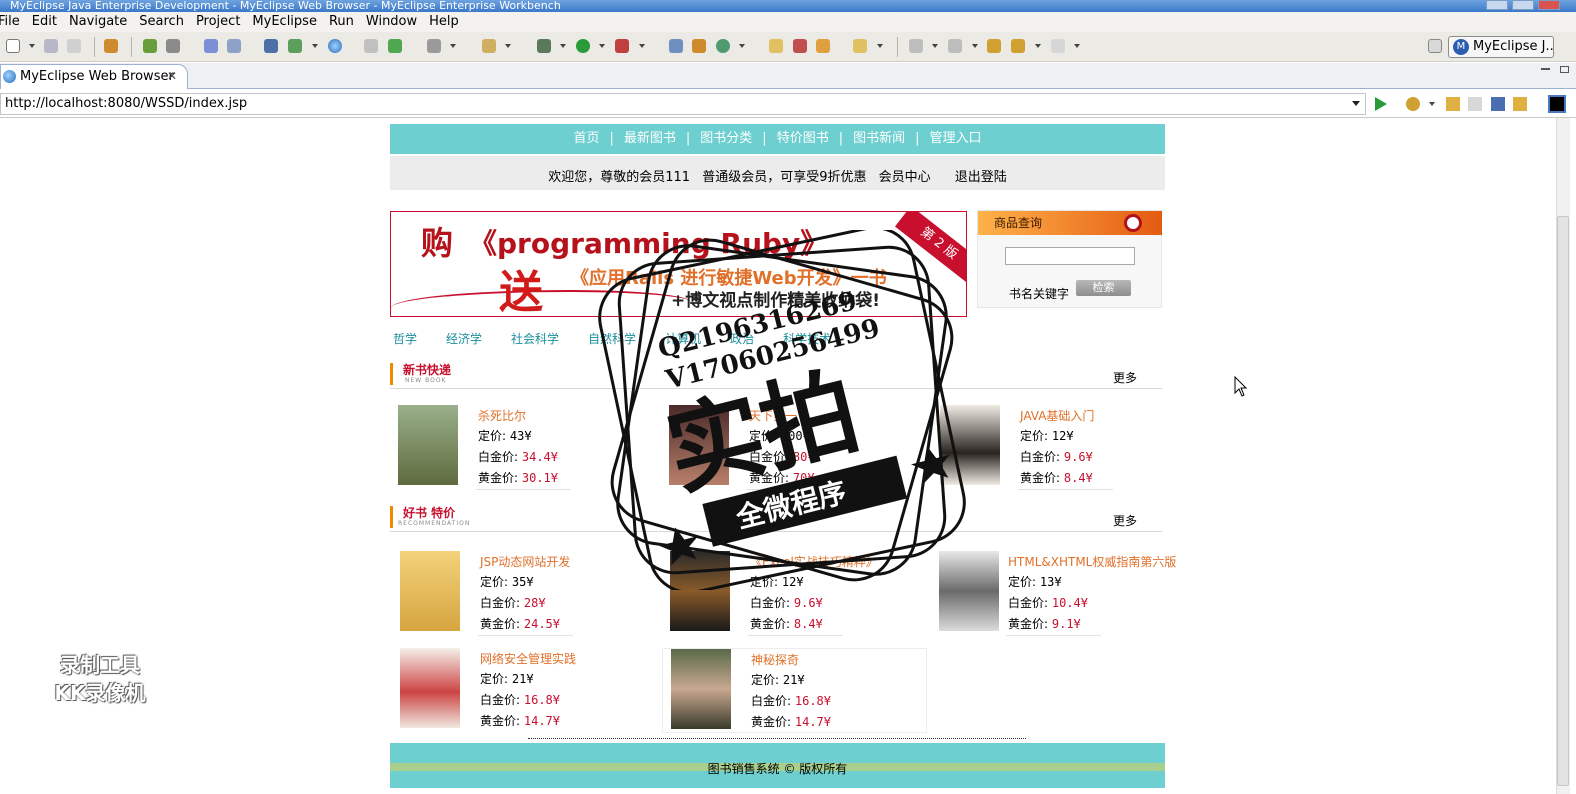 The height and width of the screenshot is (794, 1576). I want to click on open-task-icon, so click(800, 46).